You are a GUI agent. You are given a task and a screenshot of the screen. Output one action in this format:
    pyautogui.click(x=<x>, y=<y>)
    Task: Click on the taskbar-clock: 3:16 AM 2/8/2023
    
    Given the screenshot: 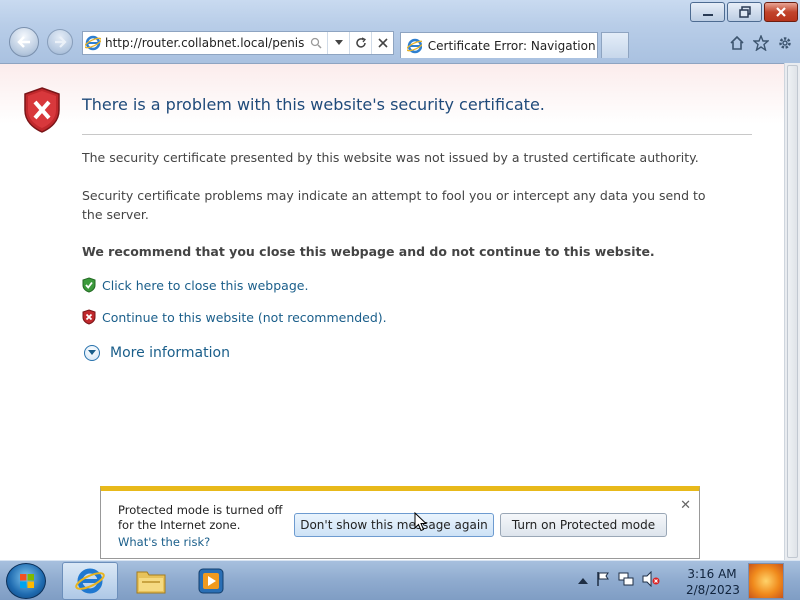 What is the action you would take?
    pyautogui.click(x=713, y=582)
    